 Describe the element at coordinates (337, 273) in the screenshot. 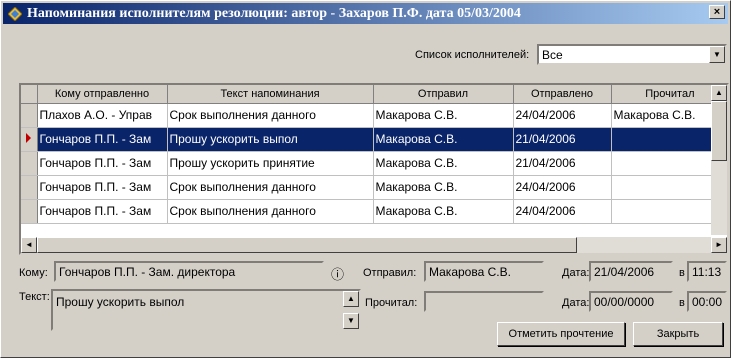

I see `info-icon: ⓘ` at that location.